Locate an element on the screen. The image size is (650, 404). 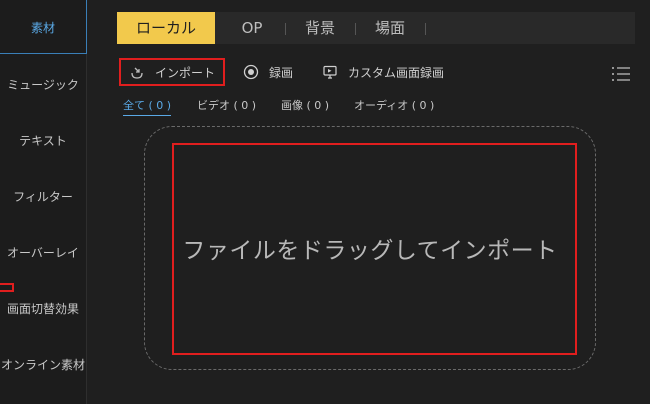
sidebar-item-text: テキスト is located at coordinates (43, 140).